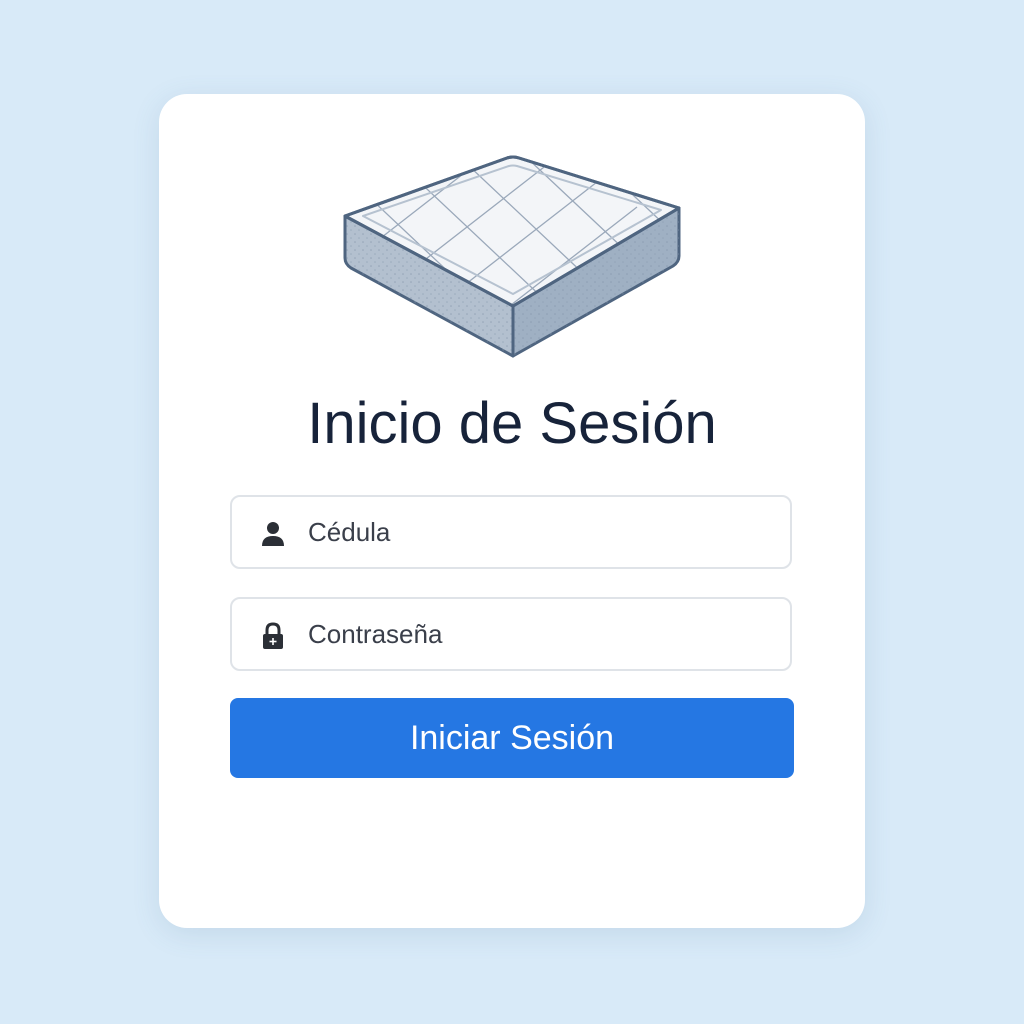 This screenshot has height=1024, width=1024. What do you see at coordinates (512, 256) in the screenshot?
I see `mattress-icon` at bounding box center [512, 256].